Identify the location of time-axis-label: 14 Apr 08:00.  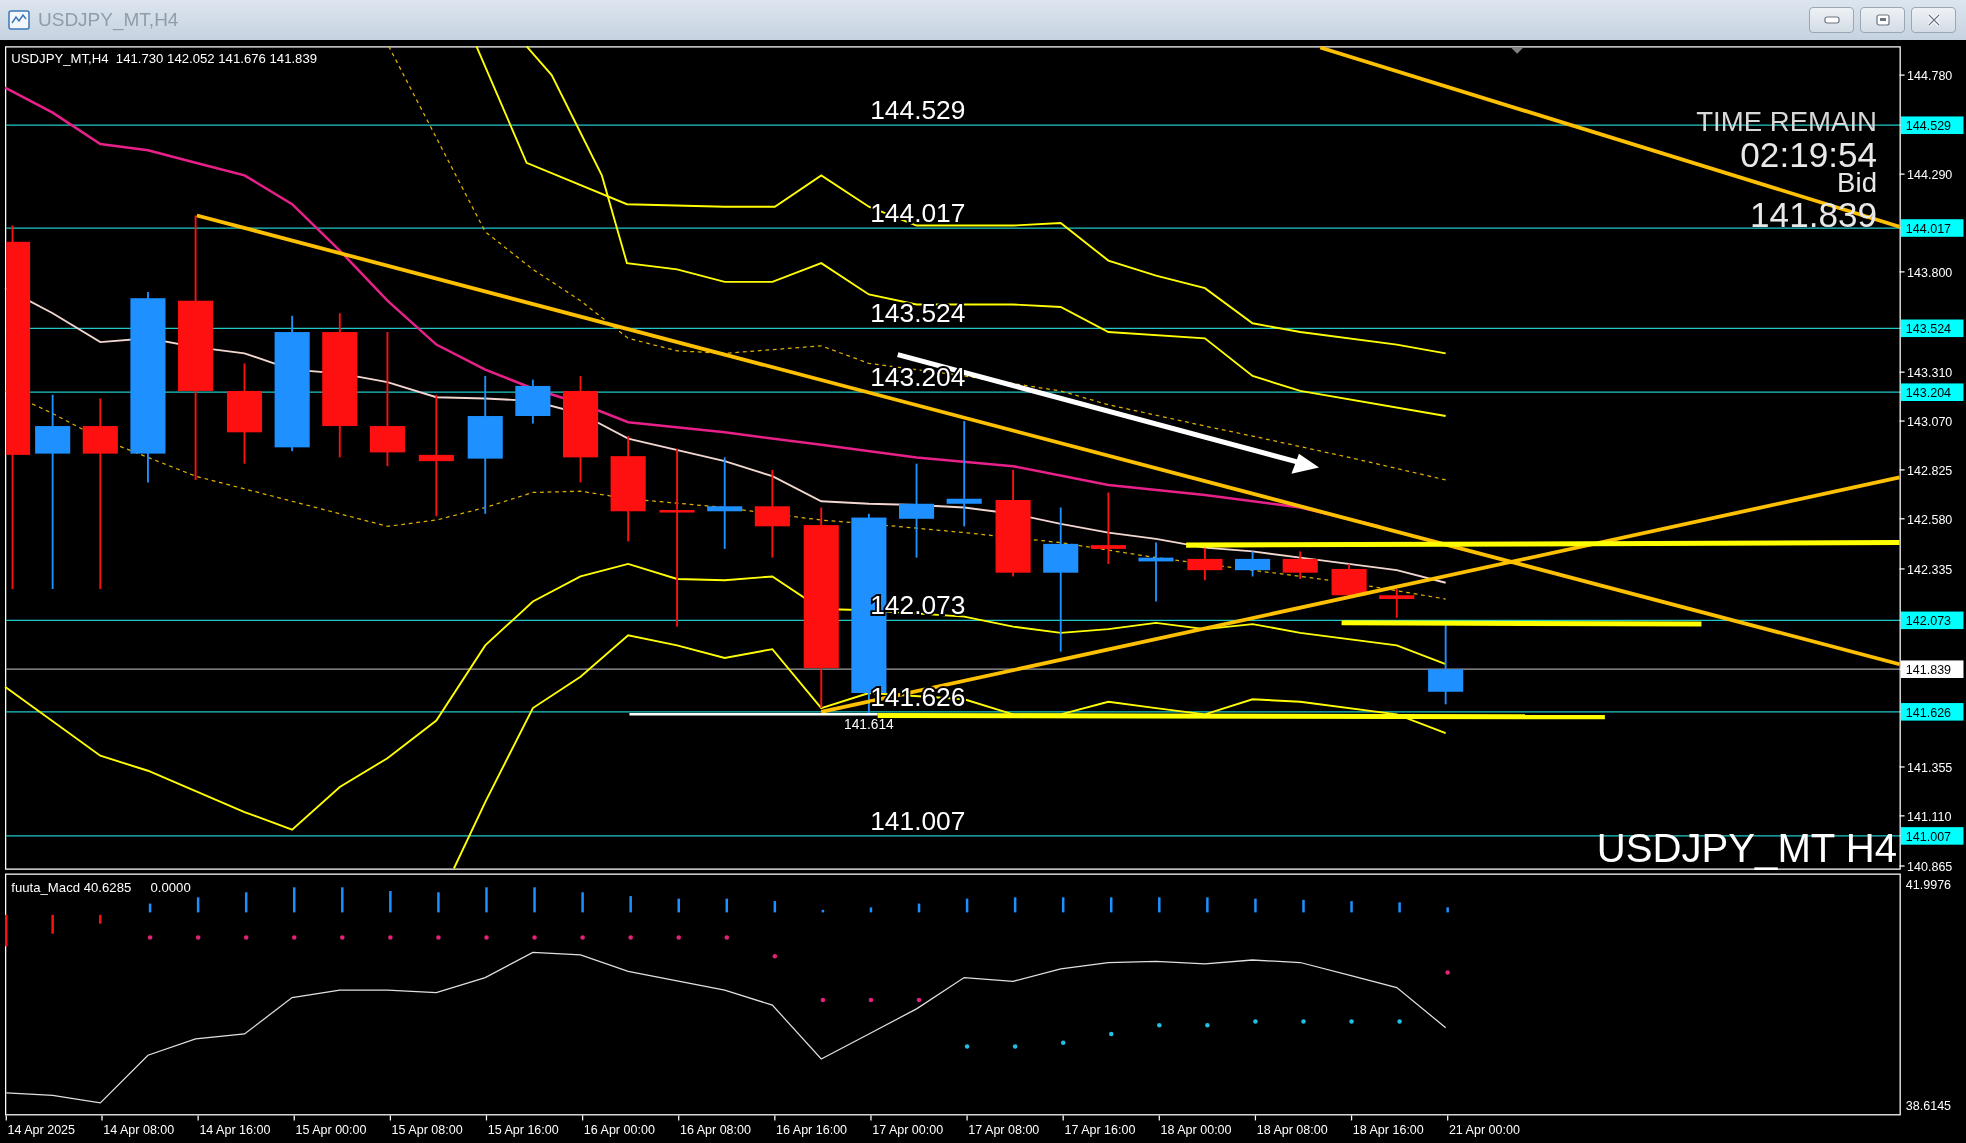
(139, 1130).